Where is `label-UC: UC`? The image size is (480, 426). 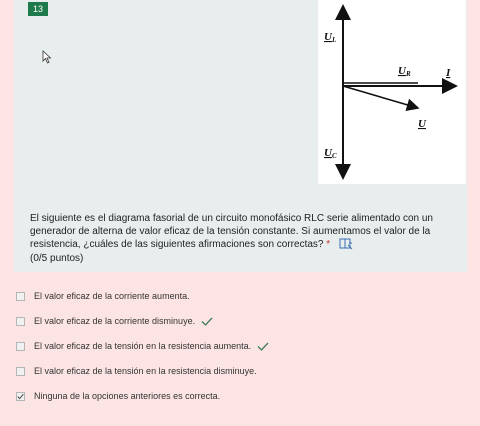 label-UC: UC is located at coordinates (330, 153).